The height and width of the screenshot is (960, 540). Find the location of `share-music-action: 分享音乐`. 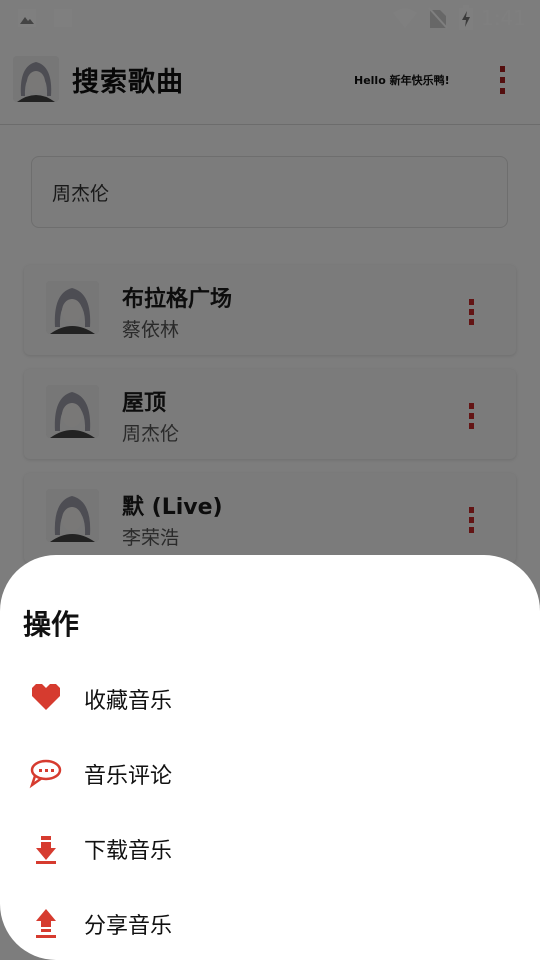

share-music-action: 分享音乐 is located at coordinates (270, 923).